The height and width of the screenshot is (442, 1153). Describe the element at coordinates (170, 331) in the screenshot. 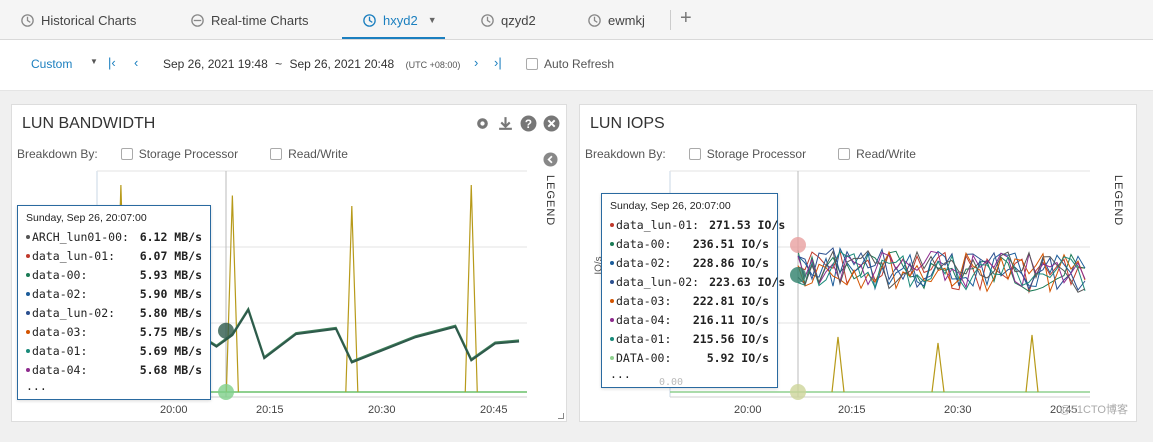

I see `series-value: 5.75 MB/s` at that location.